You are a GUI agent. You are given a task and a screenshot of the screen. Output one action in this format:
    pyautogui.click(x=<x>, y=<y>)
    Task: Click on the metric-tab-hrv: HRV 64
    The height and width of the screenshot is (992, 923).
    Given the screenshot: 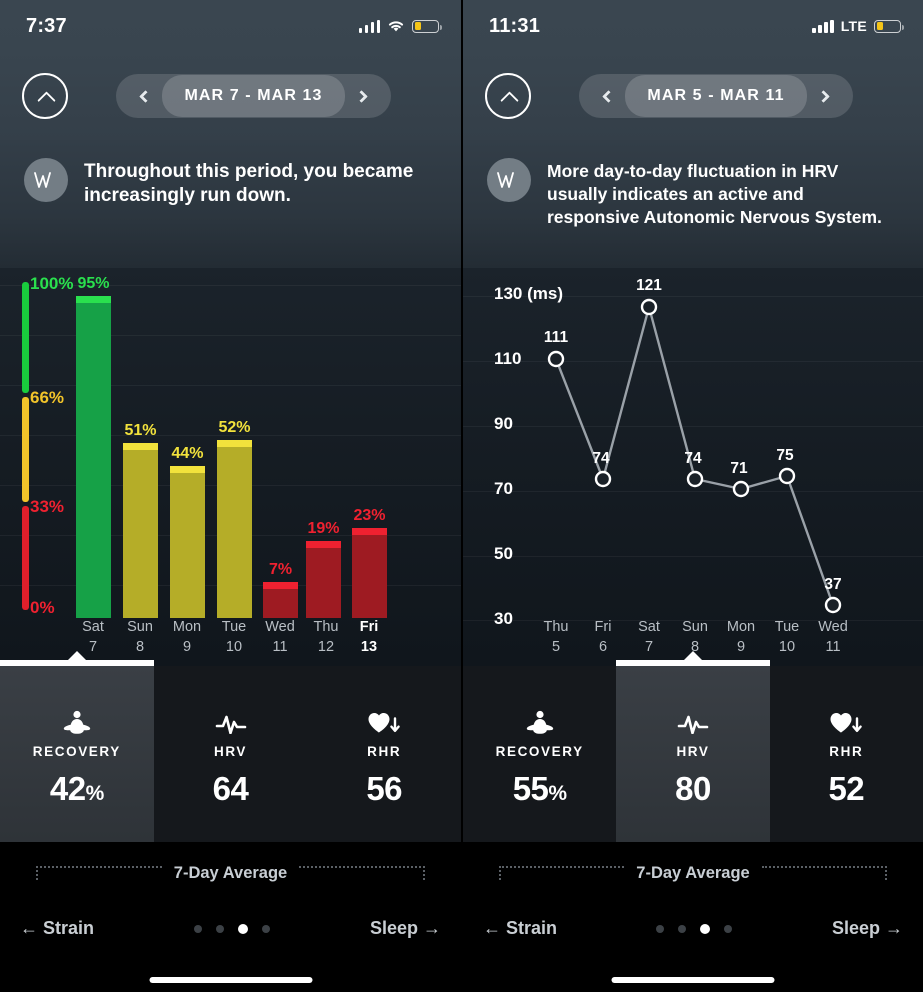 What is the action you would take?
    pyautogui.click(x=231, y=754)
    